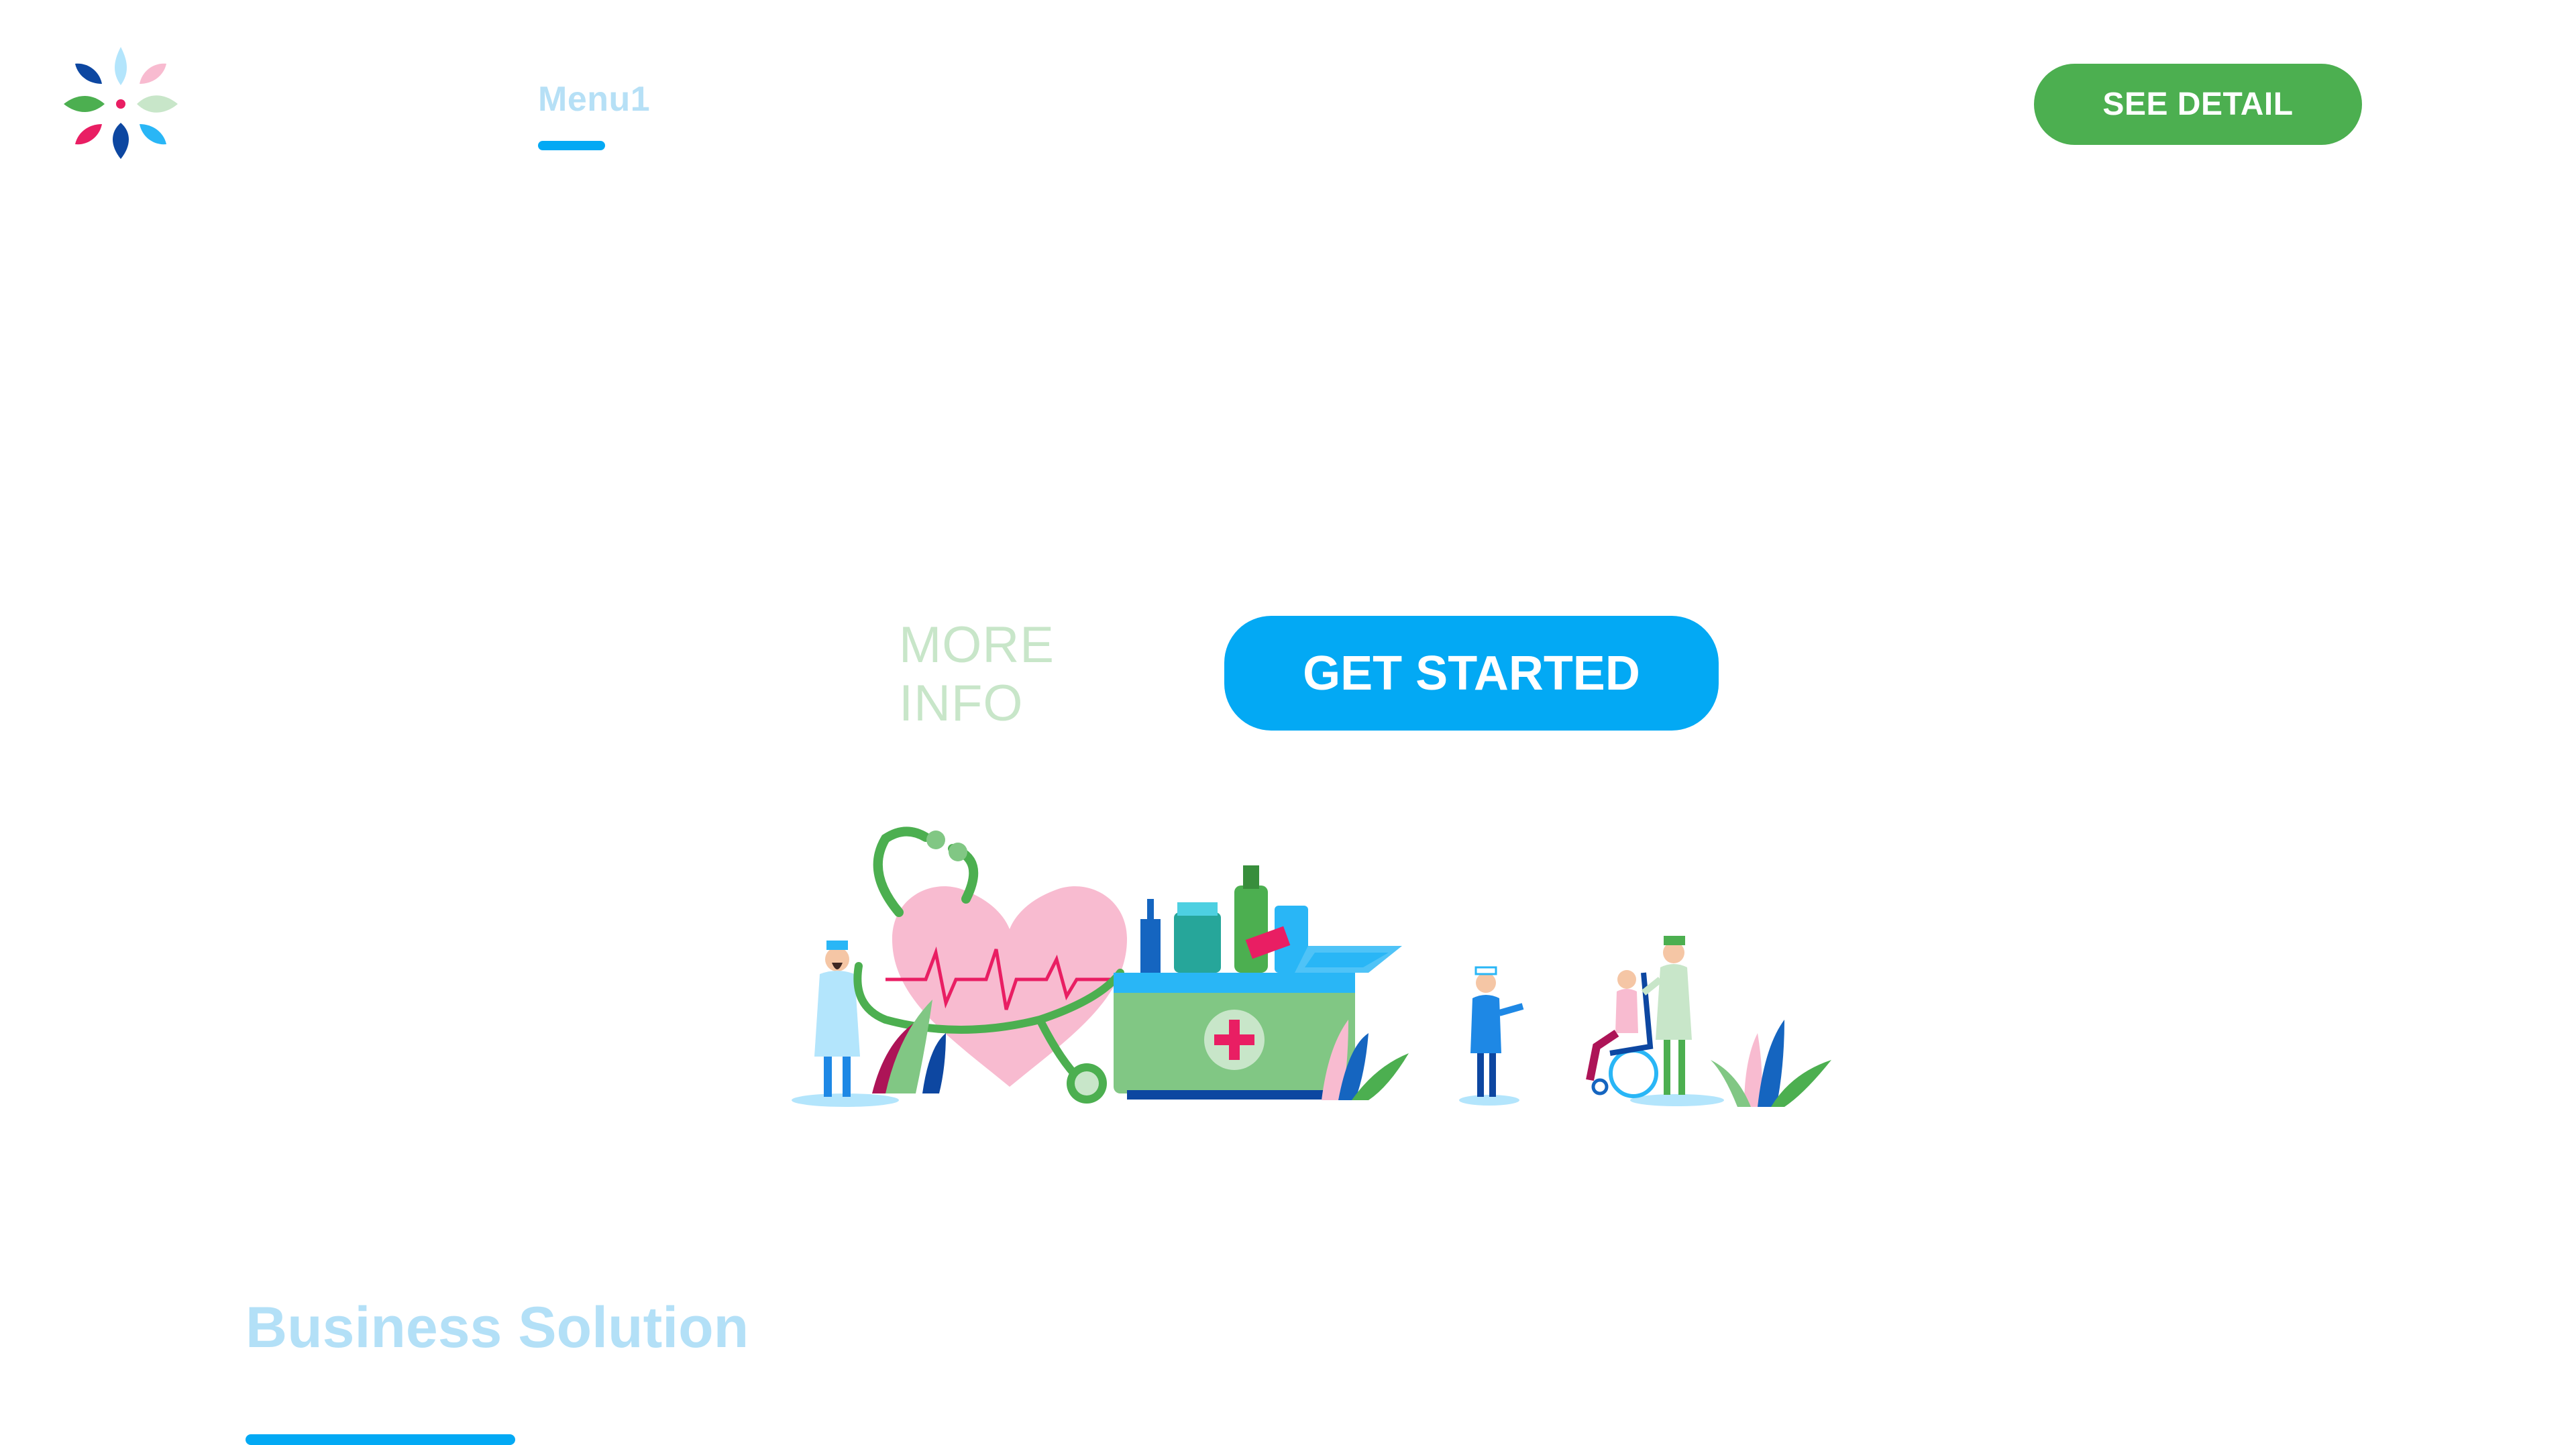 The image size is (2576, 1445). I want to click on flower-petal-logo-icon, so click(121, 103).